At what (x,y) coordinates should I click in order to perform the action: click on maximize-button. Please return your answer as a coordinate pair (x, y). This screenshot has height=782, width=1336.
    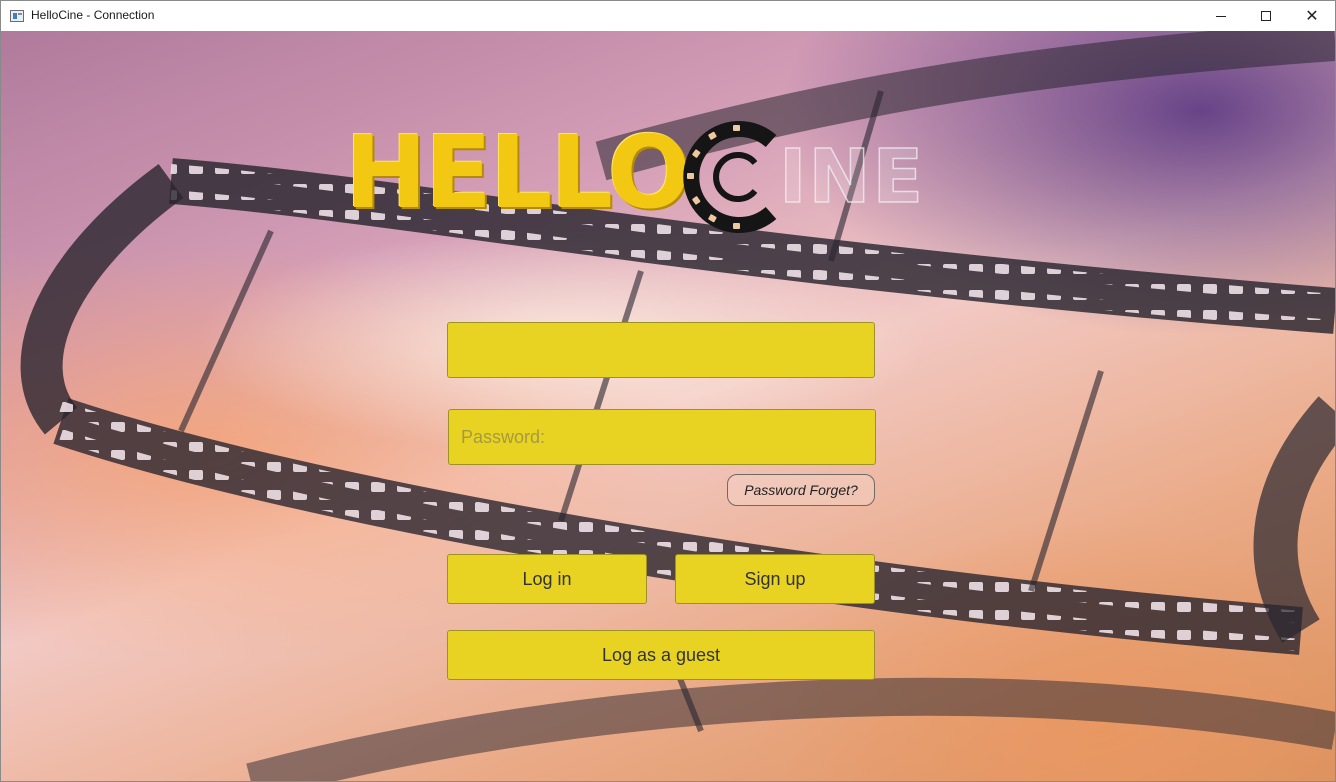
    Looking at the image, I should click on (1266, 16).